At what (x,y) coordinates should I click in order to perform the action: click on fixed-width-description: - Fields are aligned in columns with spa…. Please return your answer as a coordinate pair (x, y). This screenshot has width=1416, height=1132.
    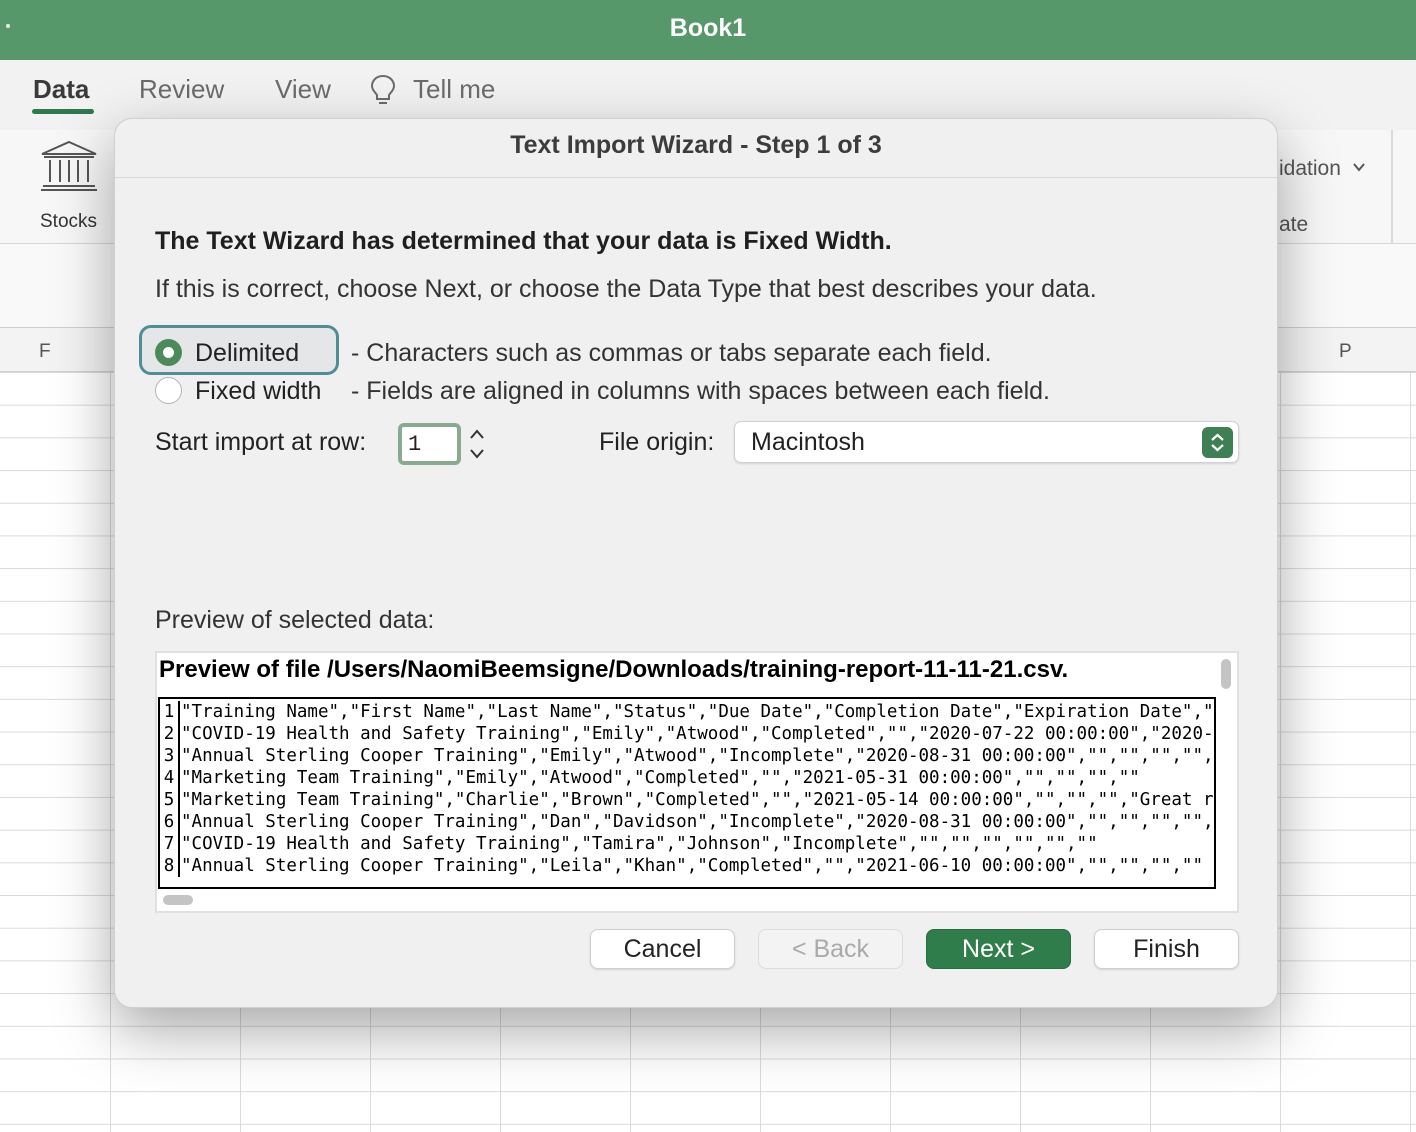
    Looking at the image, I should click on (700, 391).